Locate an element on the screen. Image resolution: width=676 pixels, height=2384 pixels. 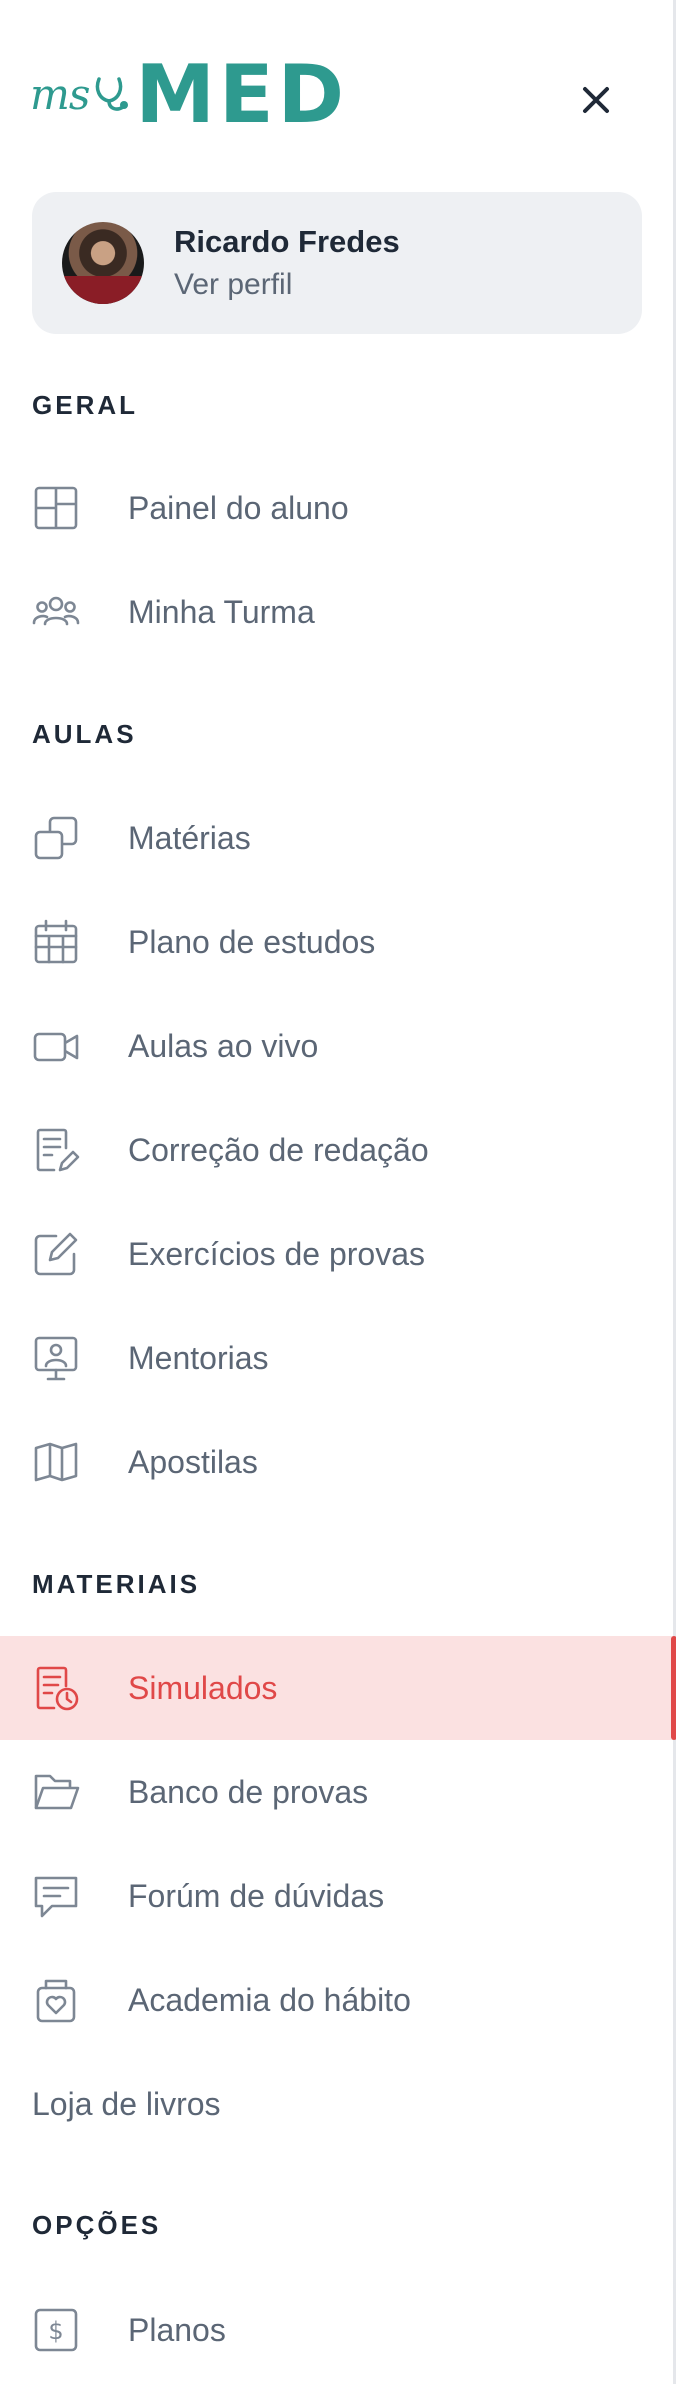
nav-item-mentorias: Mentorias is located at coordinates (336, 1358).